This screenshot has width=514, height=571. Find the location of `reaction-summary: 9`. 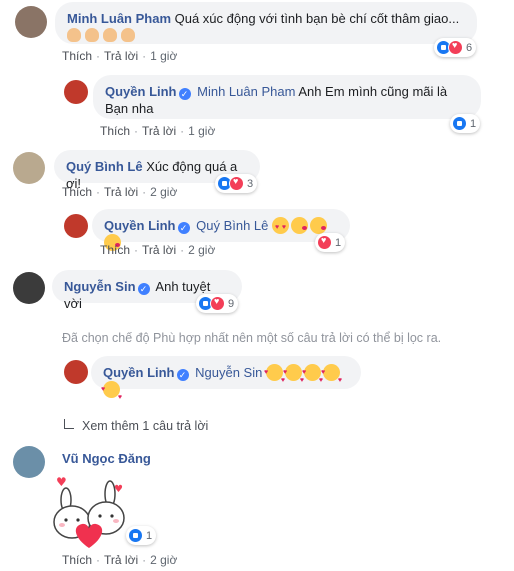

reaction-summary: 9 is located at coordinates (217, 303).